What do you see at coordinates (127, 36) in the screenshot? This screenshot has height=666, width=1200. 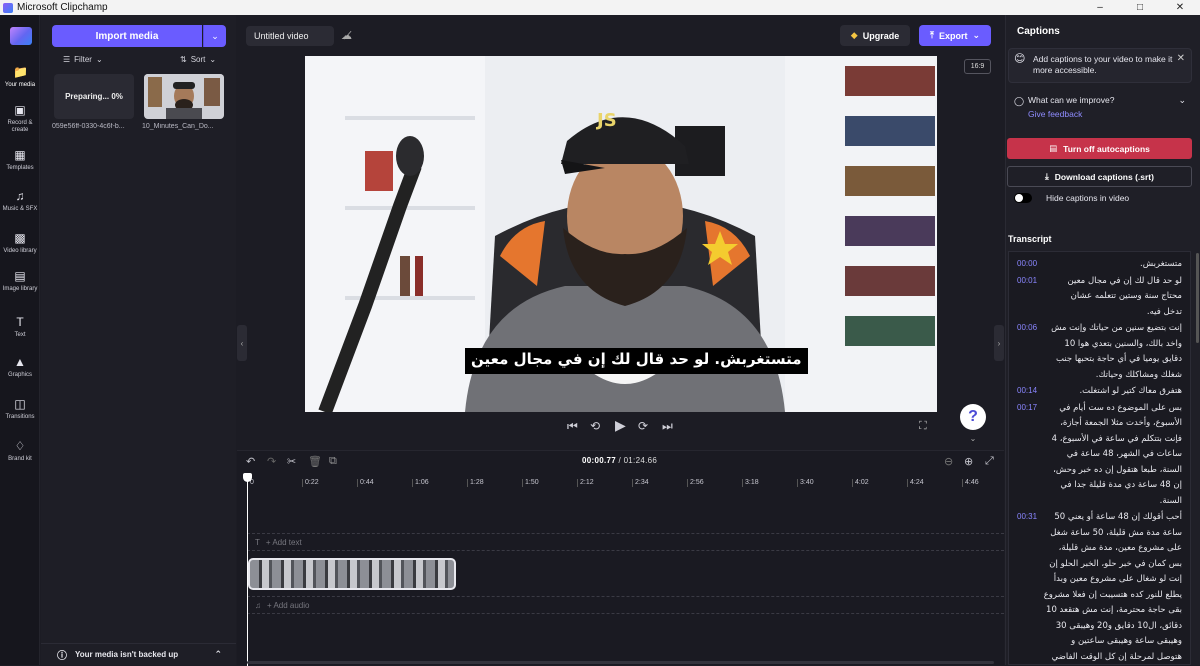 I see `import-media-button: Import media` at bounding box center [127, 36].